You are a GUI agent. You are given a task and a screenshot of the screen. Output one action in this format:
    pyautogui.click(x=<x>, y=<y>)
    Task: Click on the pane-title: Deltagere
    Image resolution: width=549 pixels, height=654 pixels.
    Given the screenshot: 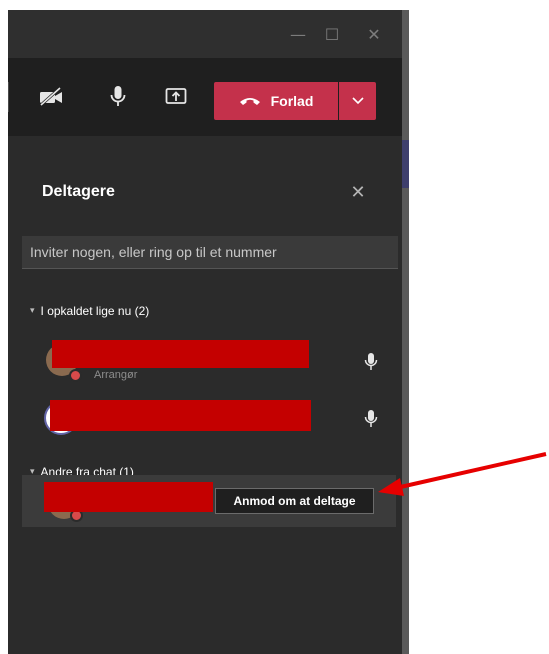 What is the action you would take?
    pyautogui.click(x=78, y=191)
    